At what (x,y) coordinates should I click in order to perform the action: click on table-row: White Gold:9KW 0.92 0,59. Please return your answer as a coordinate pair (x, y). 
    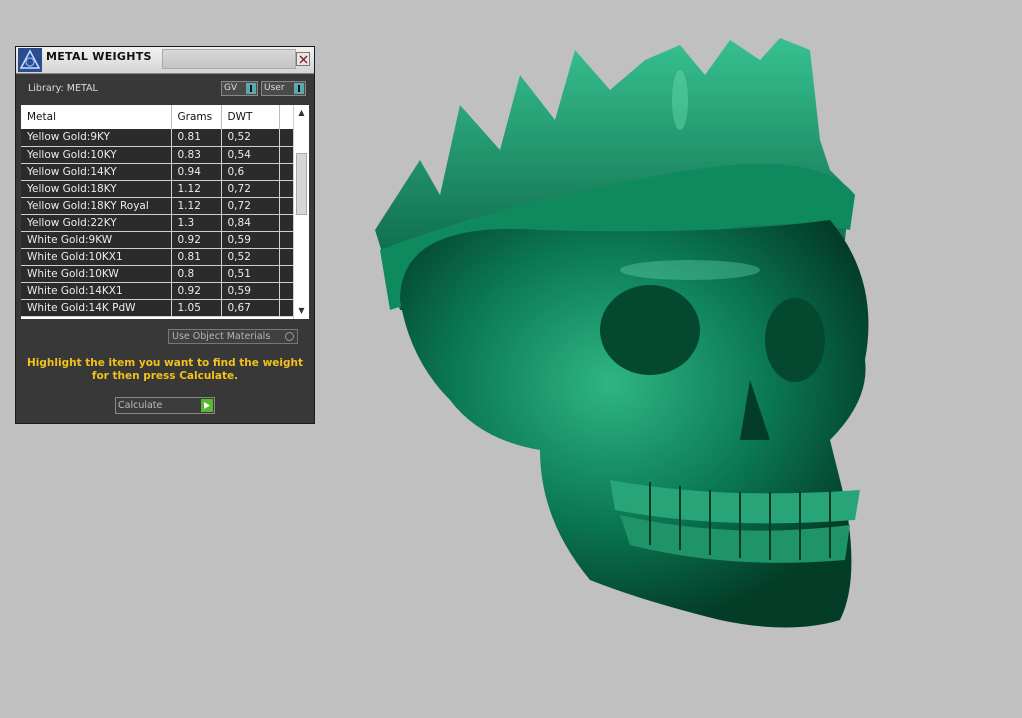
    Looking at the image, I should click on (157, 240).